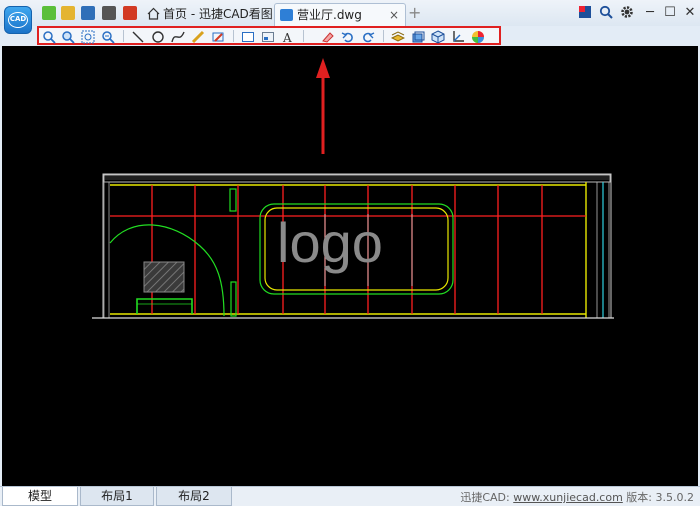  Describe the element at coordinates (394, 15) in the screenshot. I see `close-tab-icon: ×` at that location.